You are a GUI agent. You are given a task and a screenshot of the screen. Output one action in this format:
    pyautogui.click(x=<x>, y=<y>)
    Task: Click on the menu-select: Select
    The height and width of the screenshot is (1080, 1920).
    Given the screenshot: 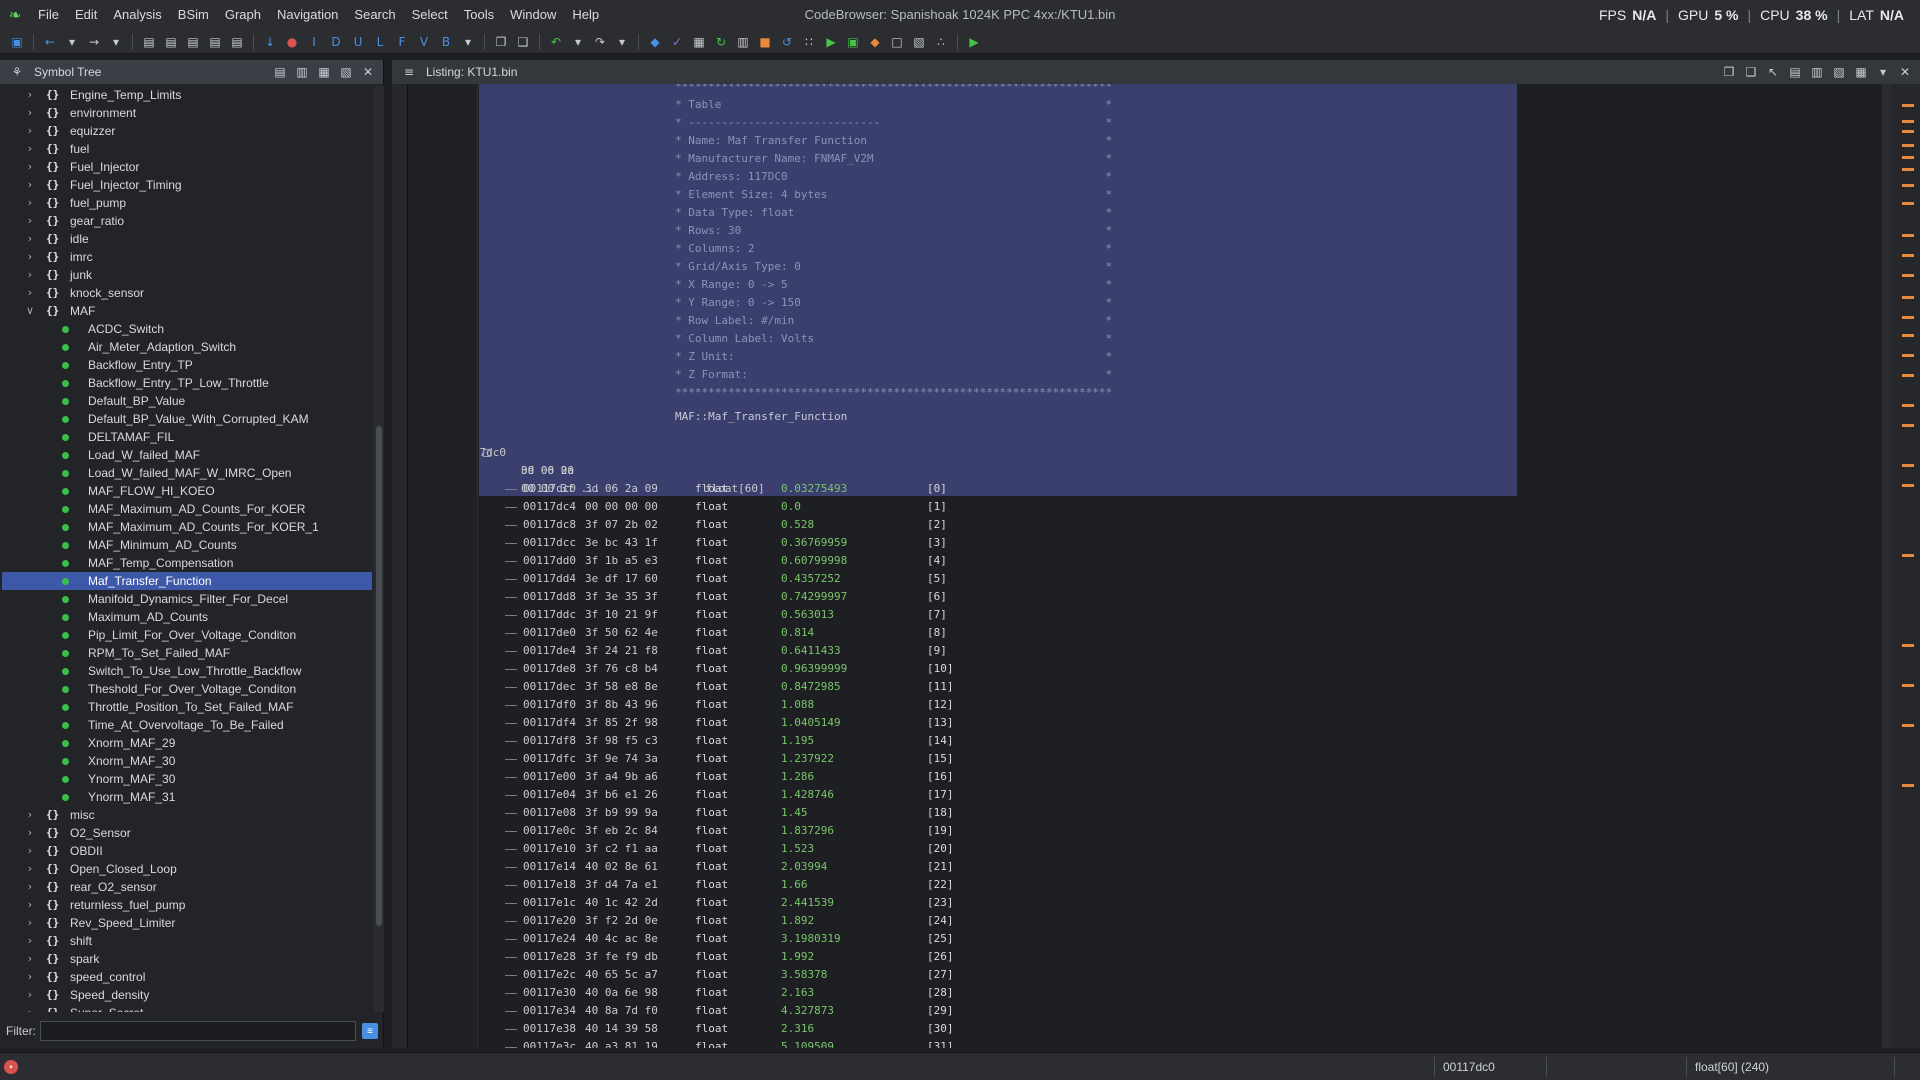 What is the action you would take?
    pyautogui.click(x=430, y=15)
    